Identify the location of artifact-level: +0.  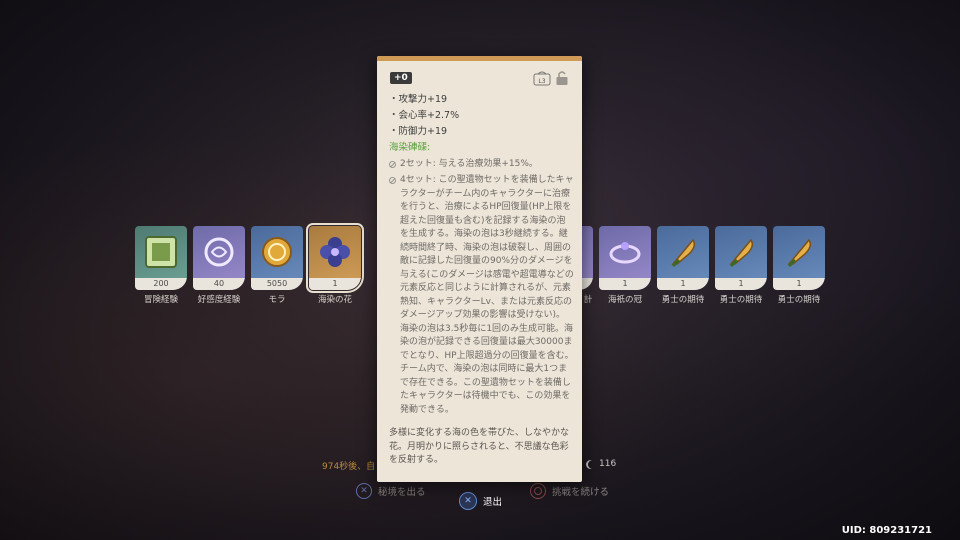
(401, 78).